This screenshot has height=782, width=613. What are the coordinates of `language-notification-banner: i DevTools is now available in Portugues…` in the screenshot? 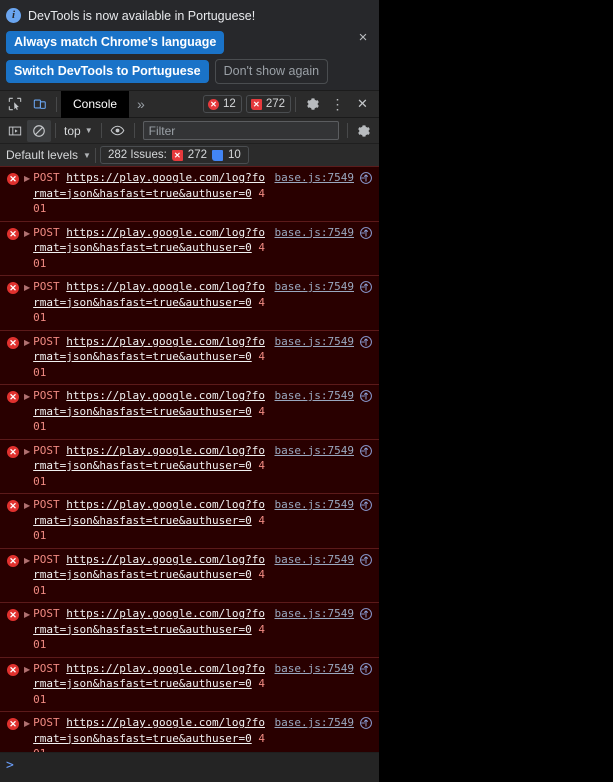 It's located at (189, 45).